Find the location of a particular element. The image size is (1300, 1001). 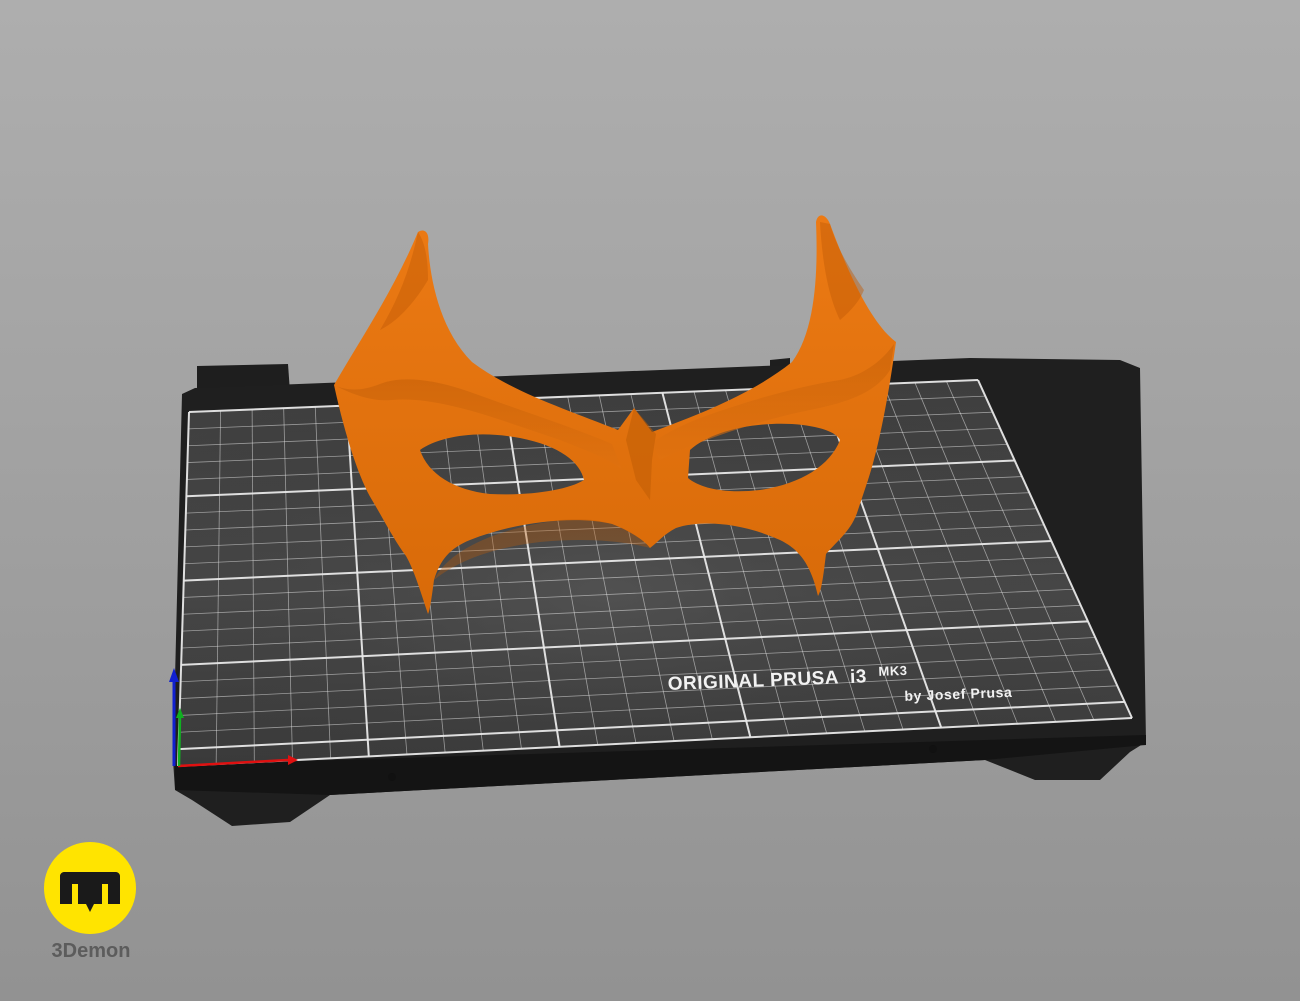

bed-label-version: MK3 is located at coordinates (893, 671).